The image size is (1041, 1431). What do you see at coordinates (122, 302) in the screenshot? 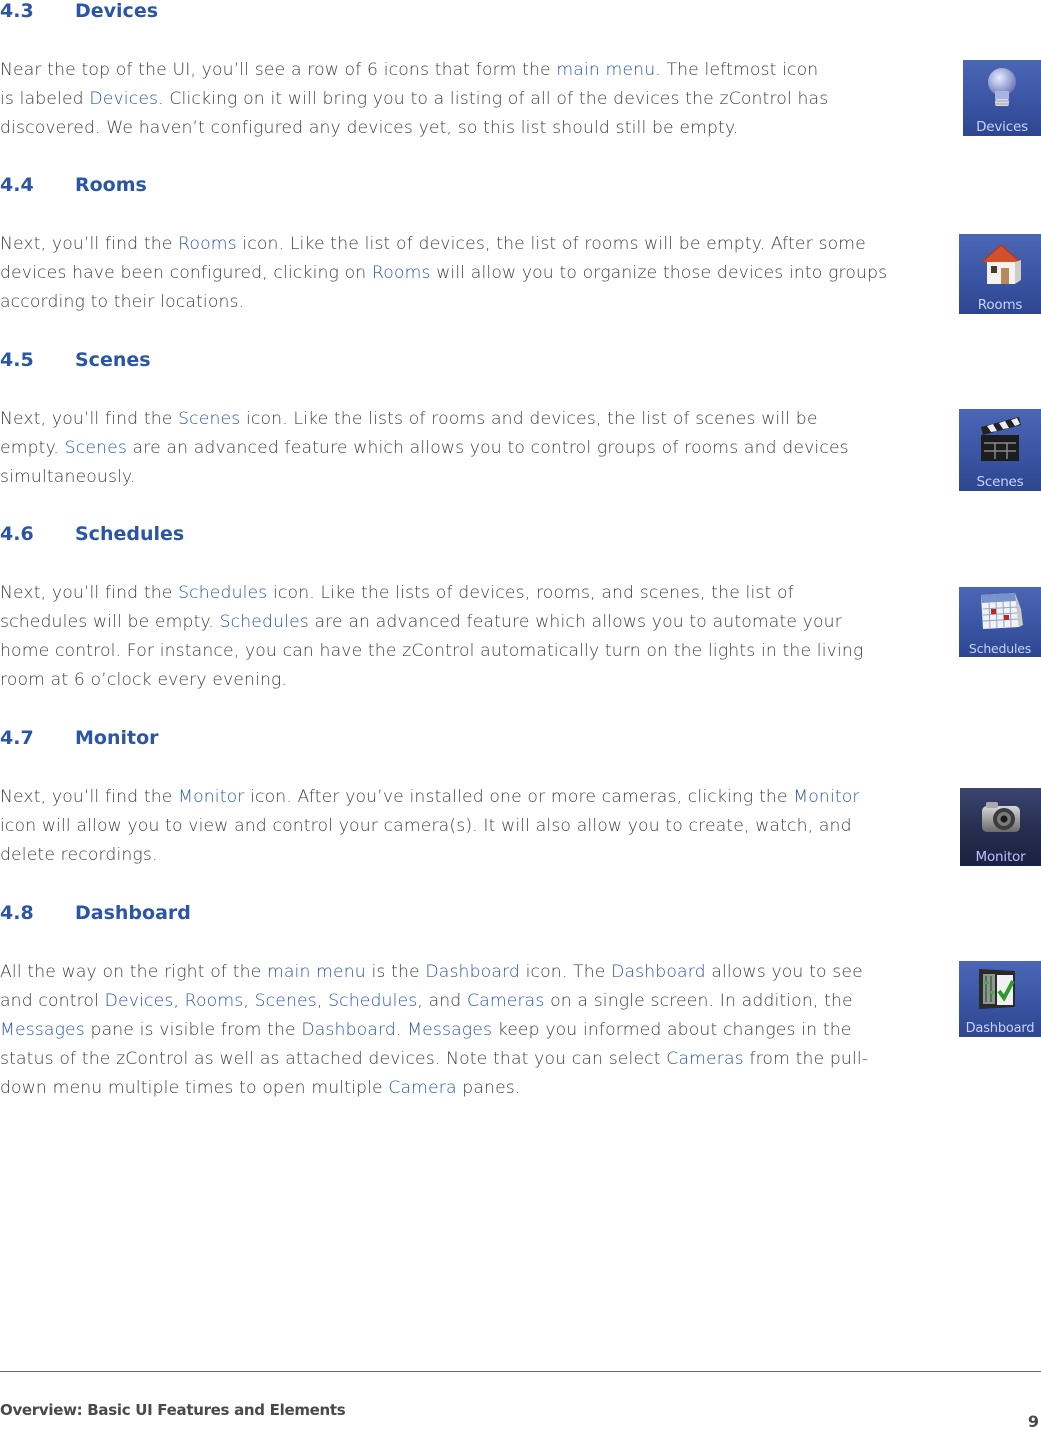
I see `text-run: according to their locations.` at bounding box center [122, 302].